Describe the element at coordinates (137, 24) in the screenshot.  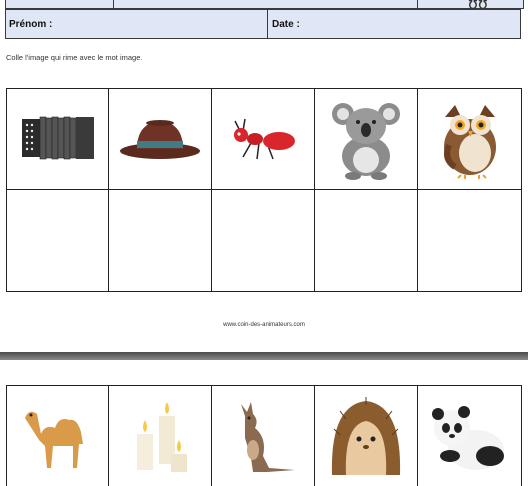
I see `first-name-field: Prénom :` at that location.